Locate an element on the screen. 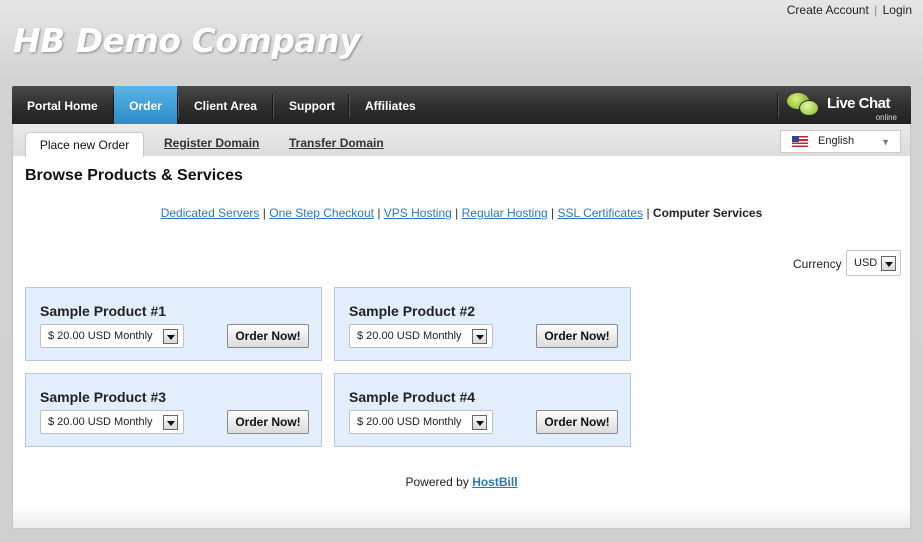 This screenshot has height=542, width=923. powered-by: Powered by HostBill is located at coordinates (461, 482).